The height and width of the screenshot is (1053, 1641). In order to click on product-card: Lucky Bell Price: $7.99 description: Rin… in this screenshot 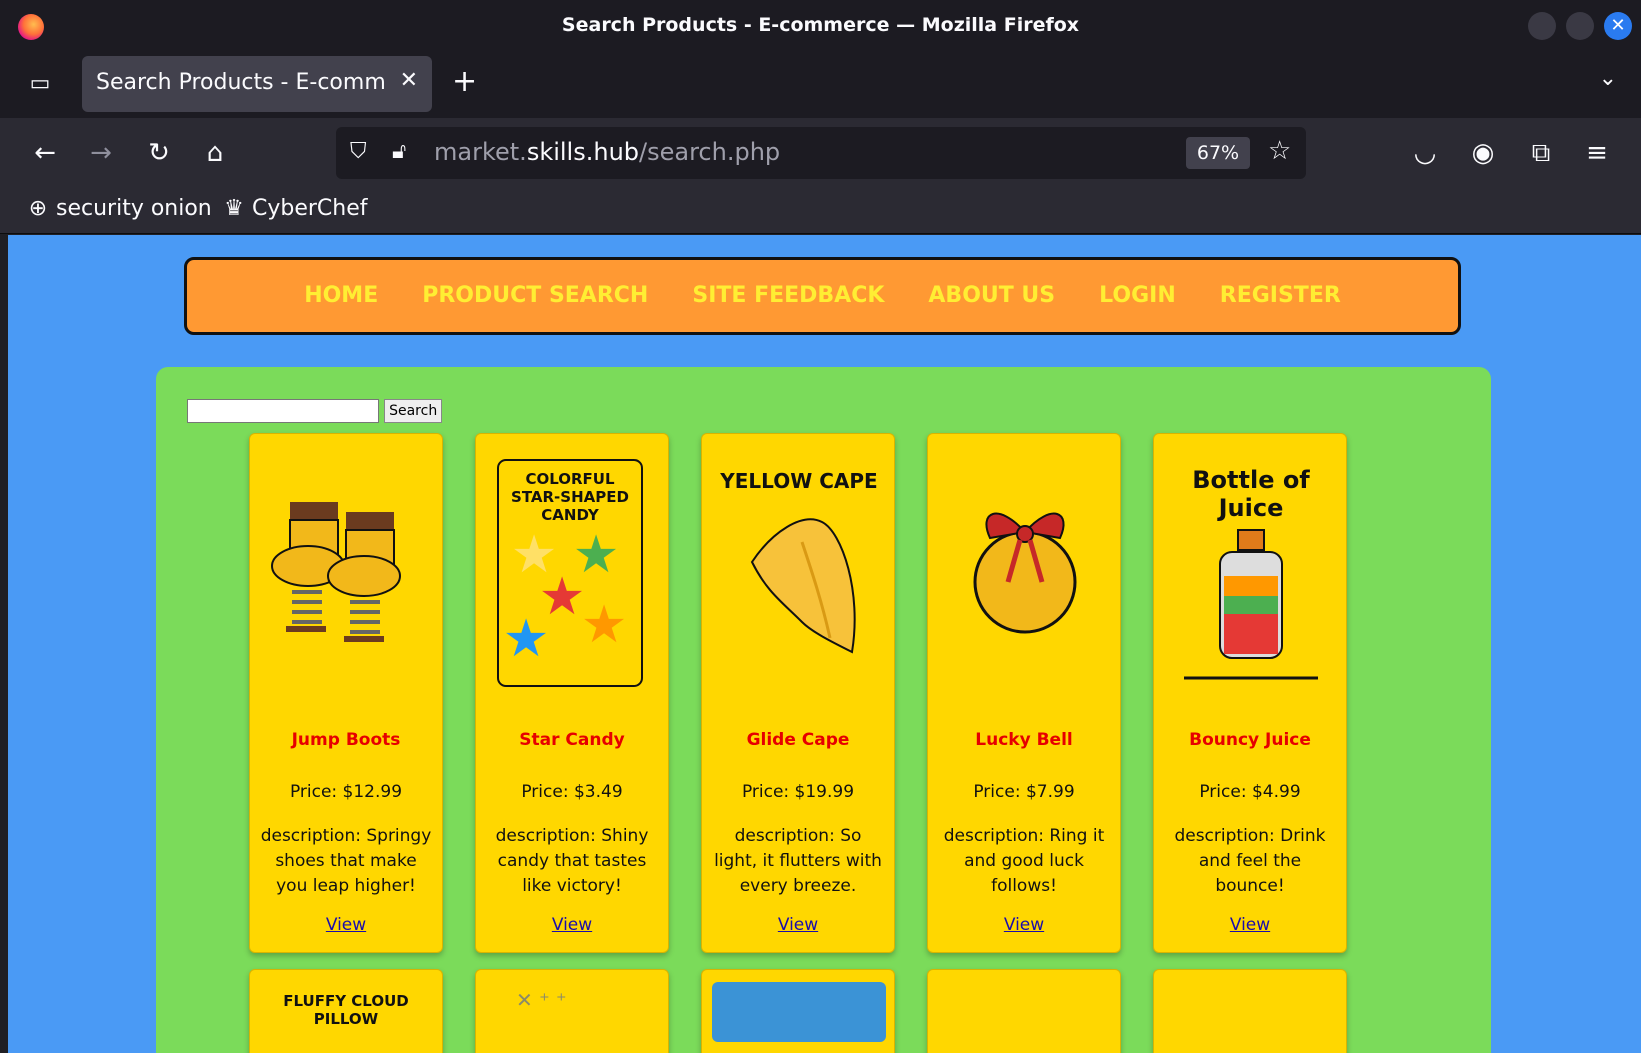, I will do `click(1024, 693)`.